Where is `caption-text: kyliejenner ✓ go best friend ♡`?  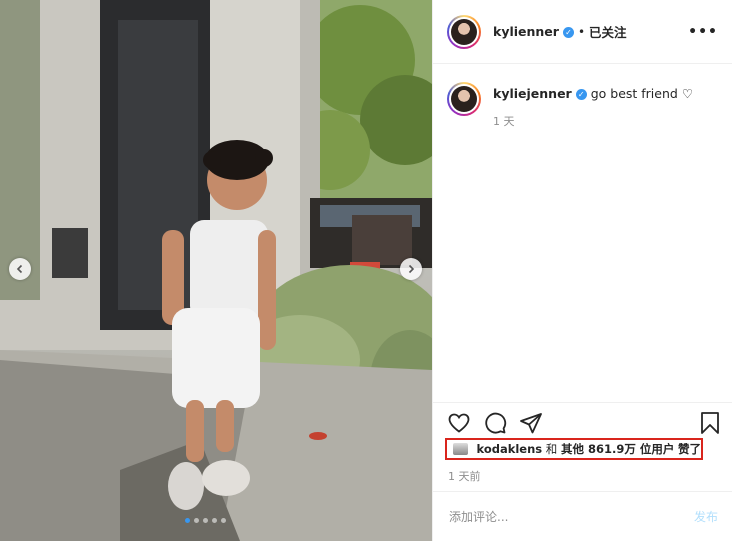
caption-text: kyliejenner ✓ go best friend ♡ is located at coordinates (593, 99).